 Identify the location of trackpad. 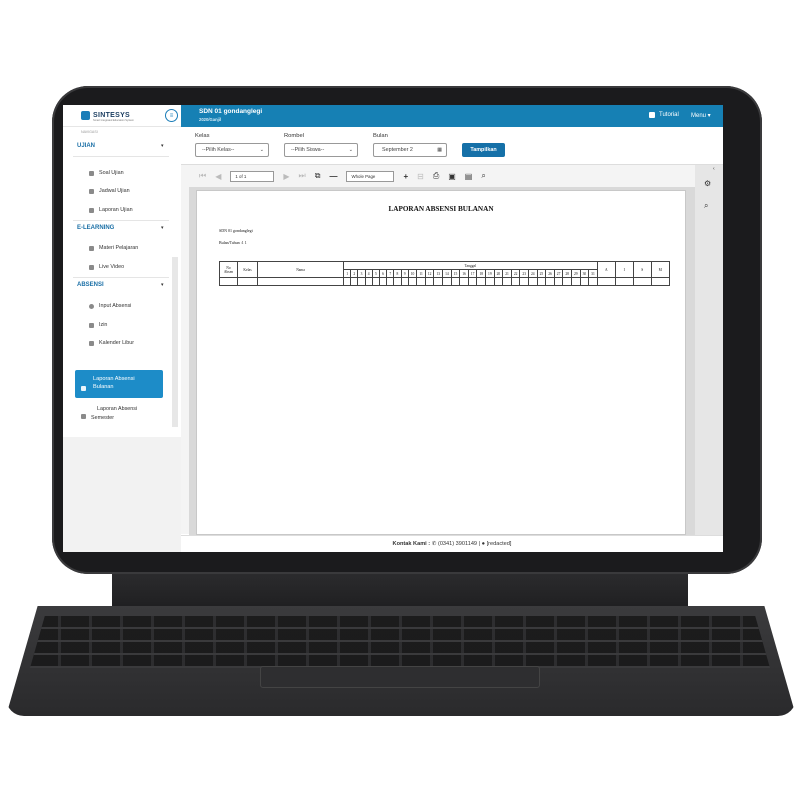
(400, 677).